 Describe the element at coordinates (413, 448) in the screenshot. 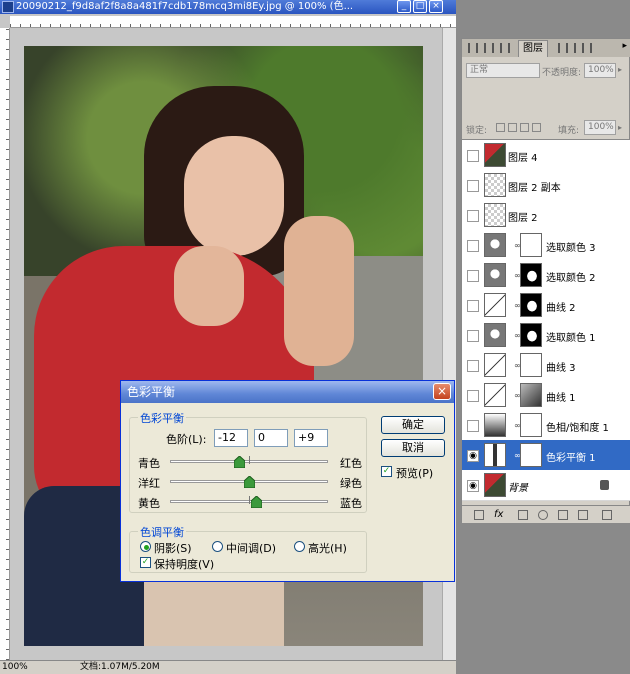

I see `cancel-button: 取消` at that location.